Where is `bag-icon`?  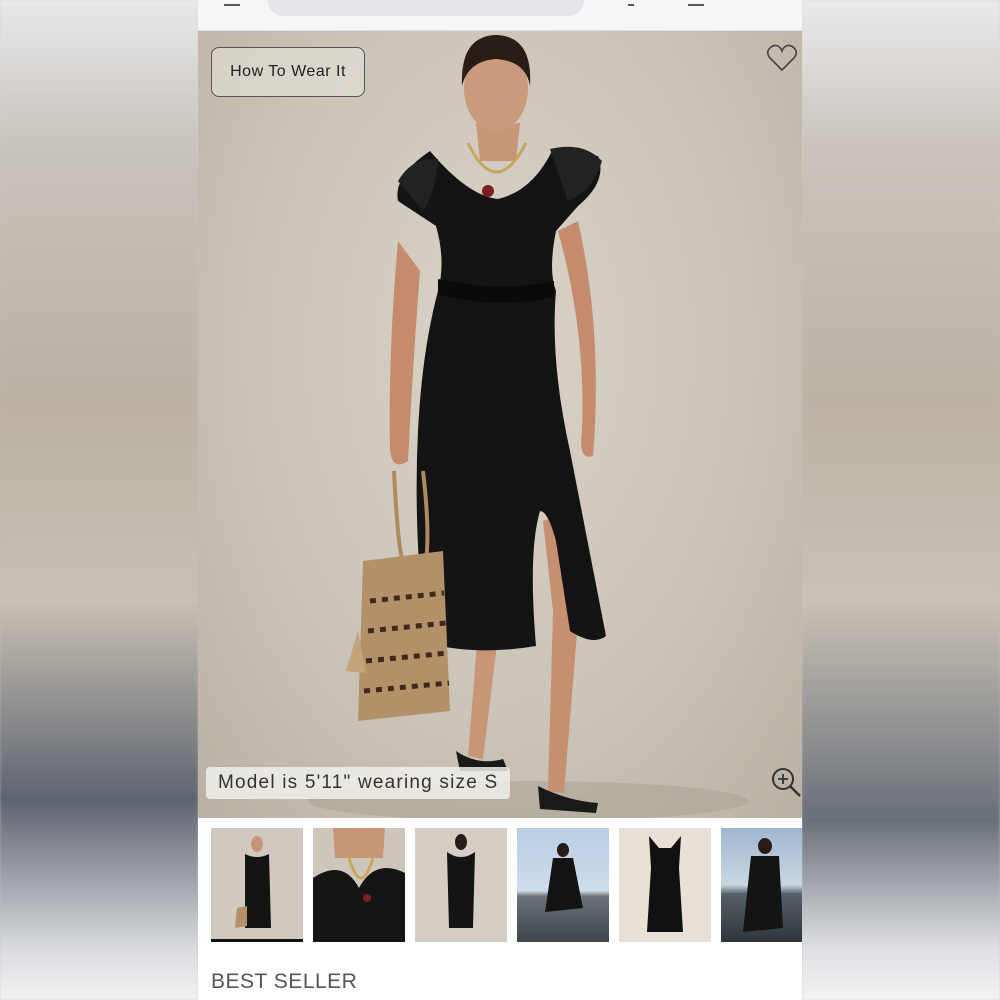 bag-icon is located at coordinates (696, 3).